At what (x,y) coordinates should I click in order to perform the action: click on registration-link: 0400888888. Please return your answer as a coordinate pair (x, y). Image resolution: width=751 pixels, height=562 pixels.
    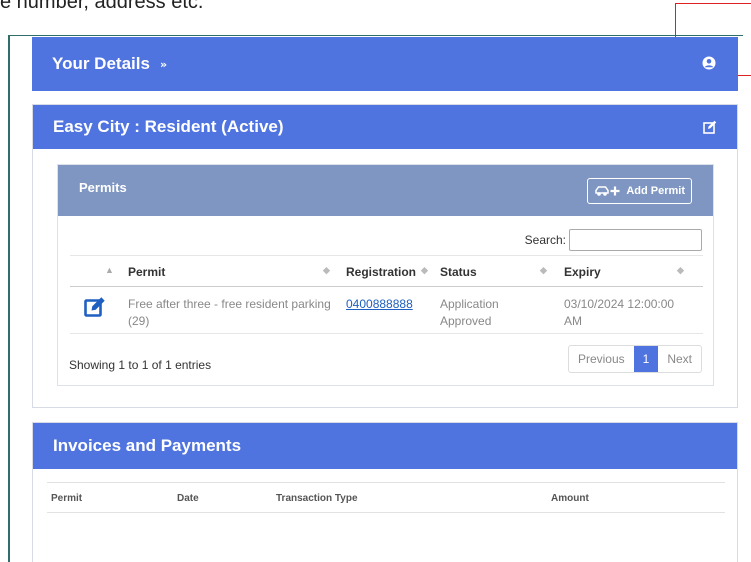
    Looking at the image, I should click on (379, 304).